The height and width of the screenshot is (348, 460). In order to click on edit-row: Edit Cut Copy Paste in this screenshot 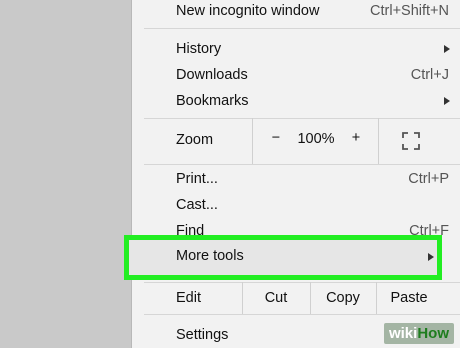, I will do `click(296, 298)`.